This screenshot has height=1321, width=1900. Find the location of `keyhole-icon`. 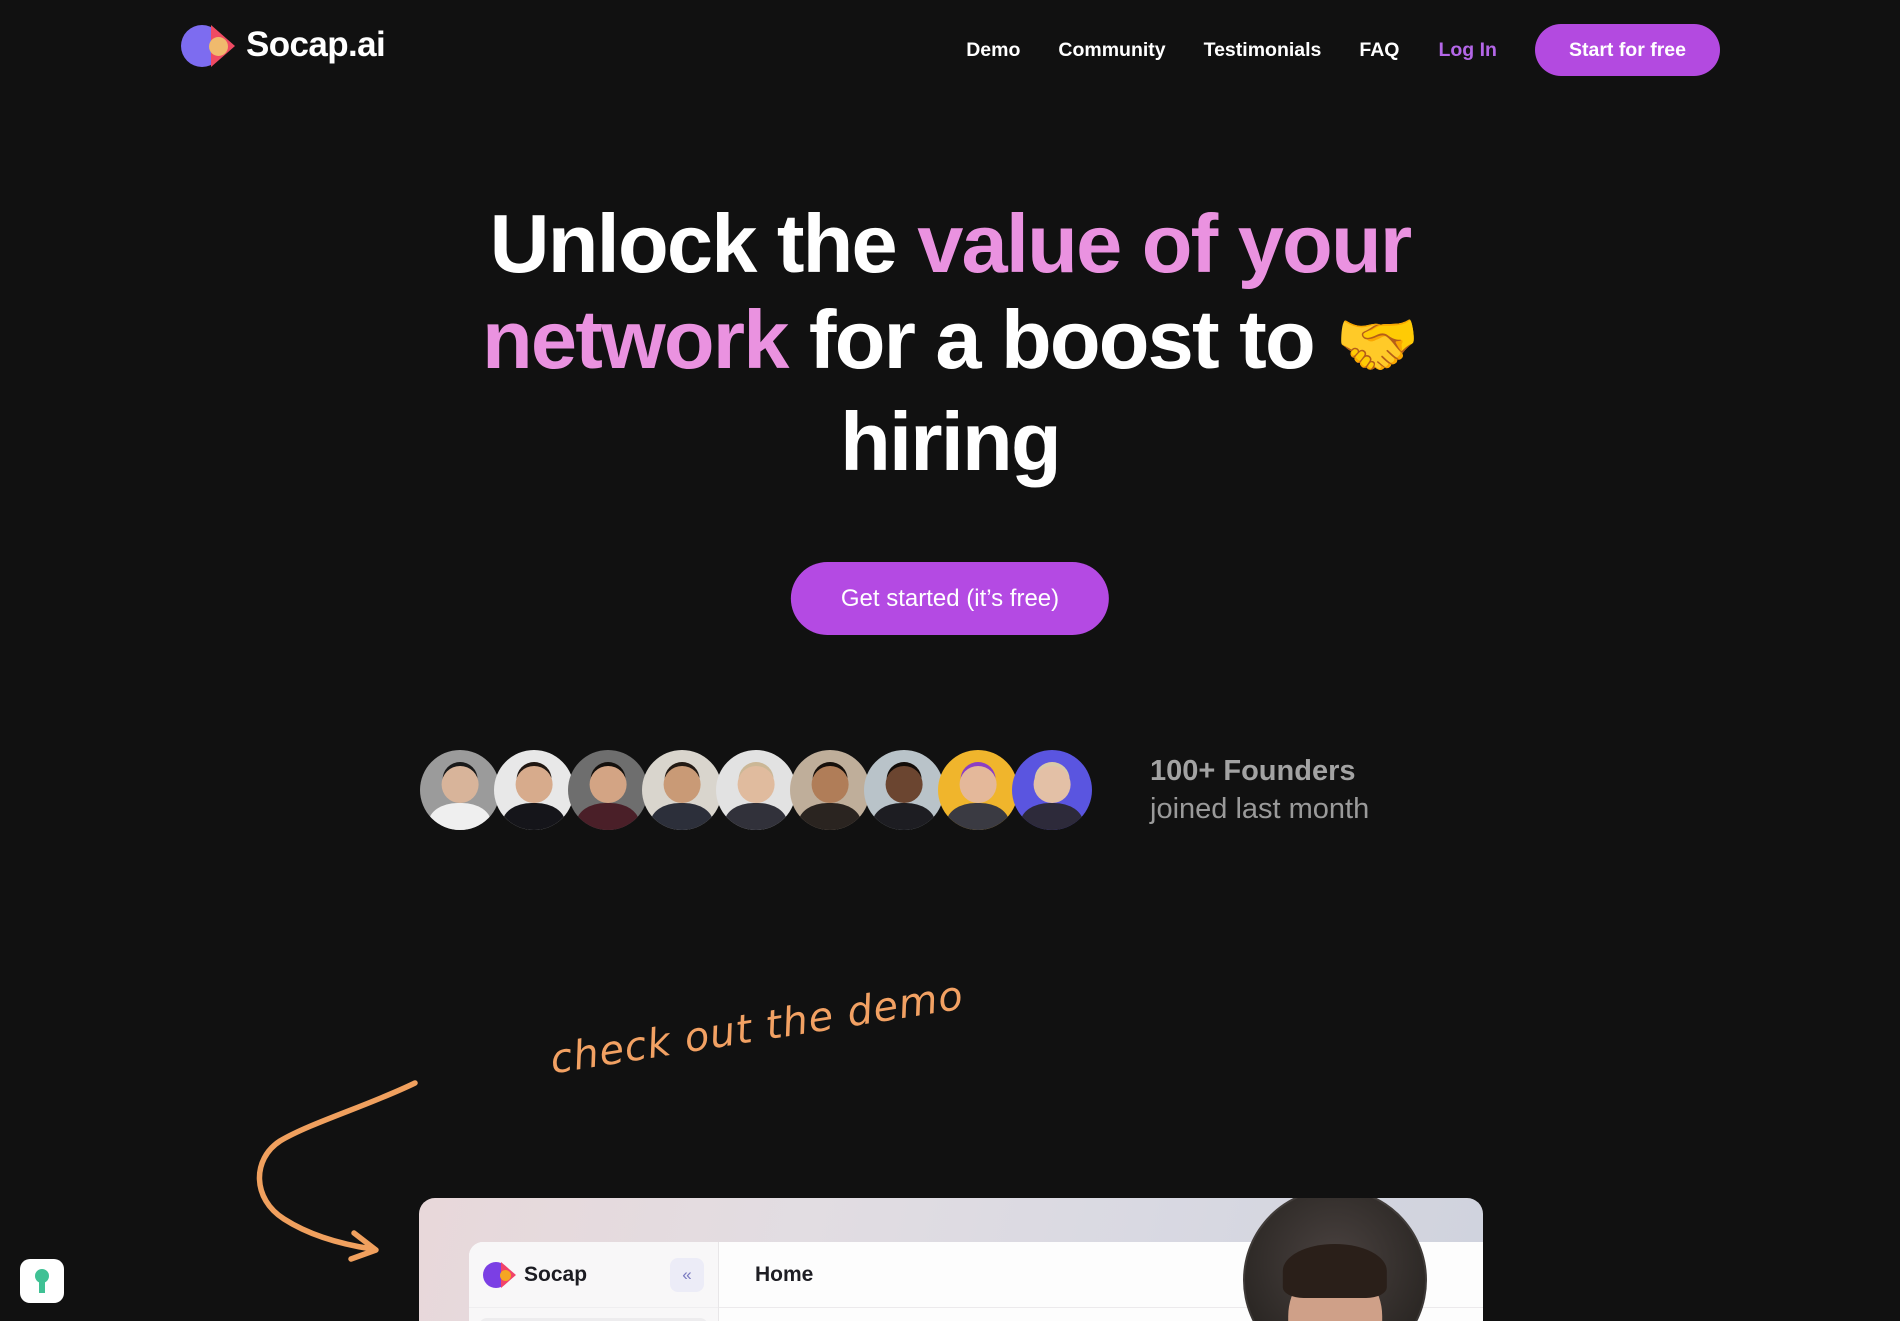

keyhole-icon is located at coordinates (42, 1281).